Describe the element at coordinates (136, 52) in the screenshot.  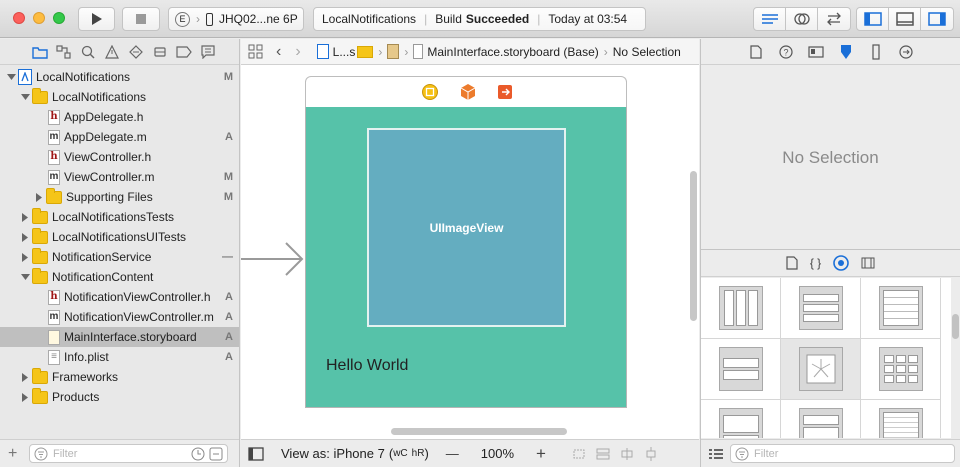
I see `test-diamond-icon` at that location.